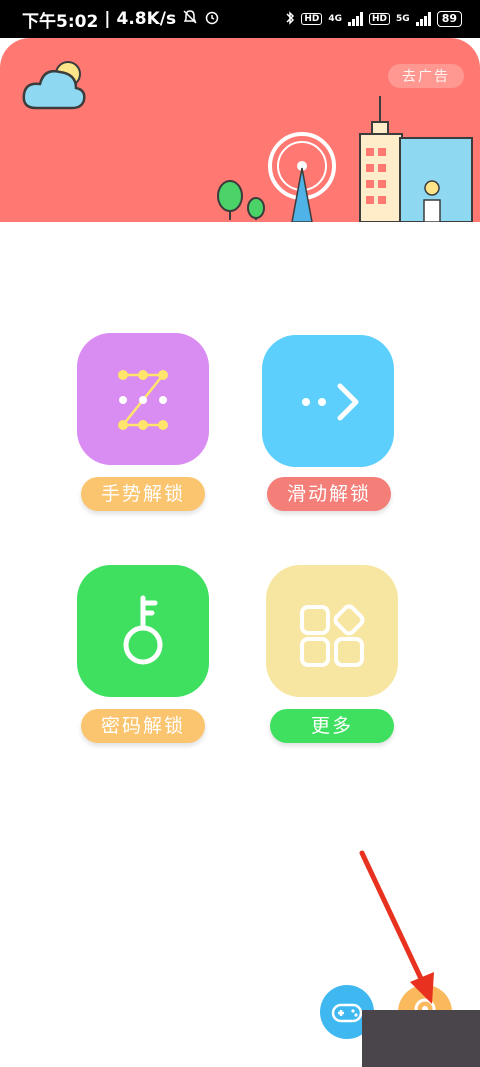  What do you see at coordinates (329, 494) in the screenshot?
I see `slide-unlock-button: 滑动解锁` at bounding box center [329, 494].